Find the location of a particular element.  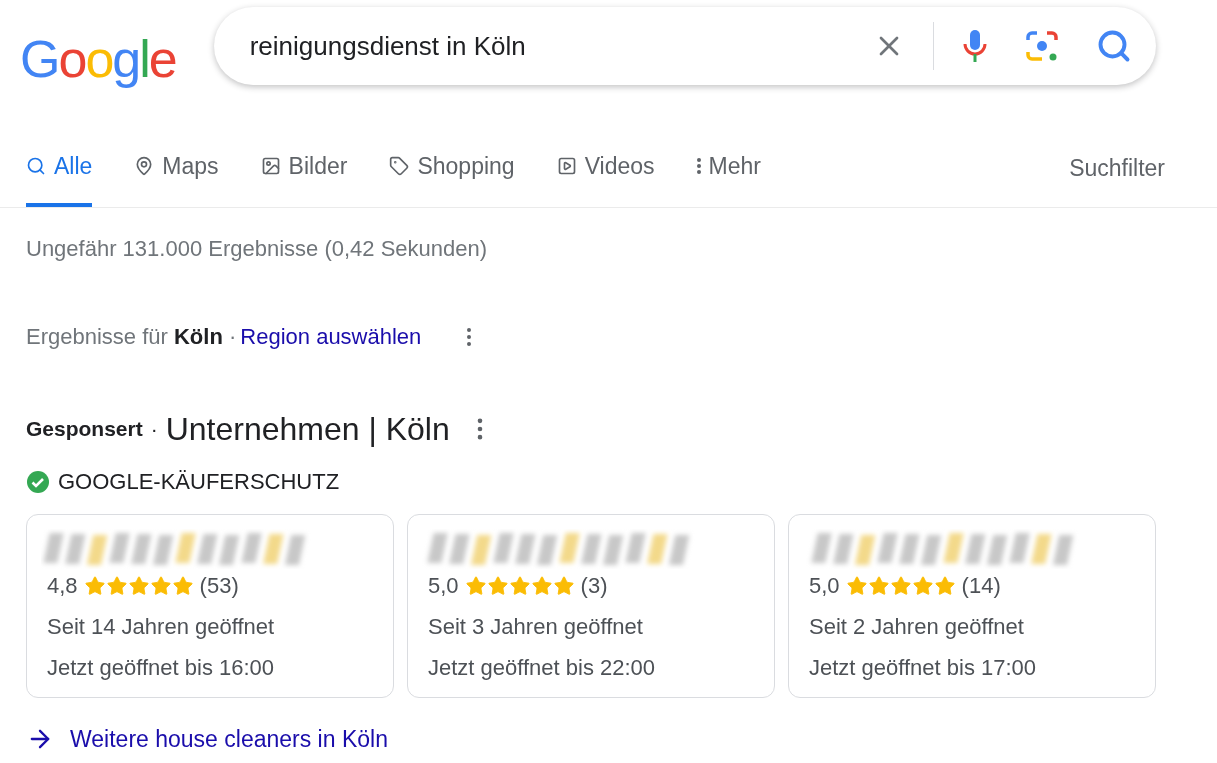

region-link: Region auswählen is located at coordinates (331, 336).